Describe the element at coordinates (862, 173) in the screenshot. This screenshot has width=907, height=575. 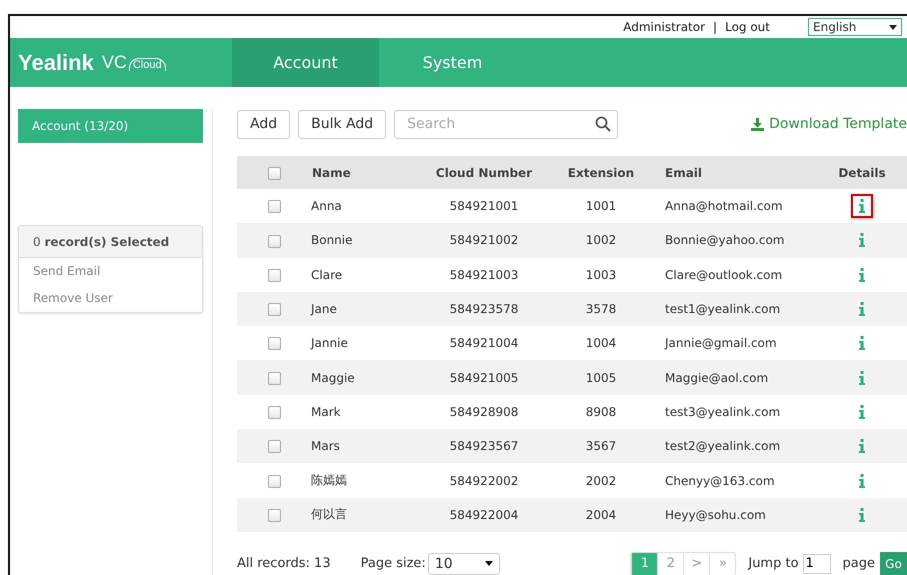
I see `column-header: Details` at that location.